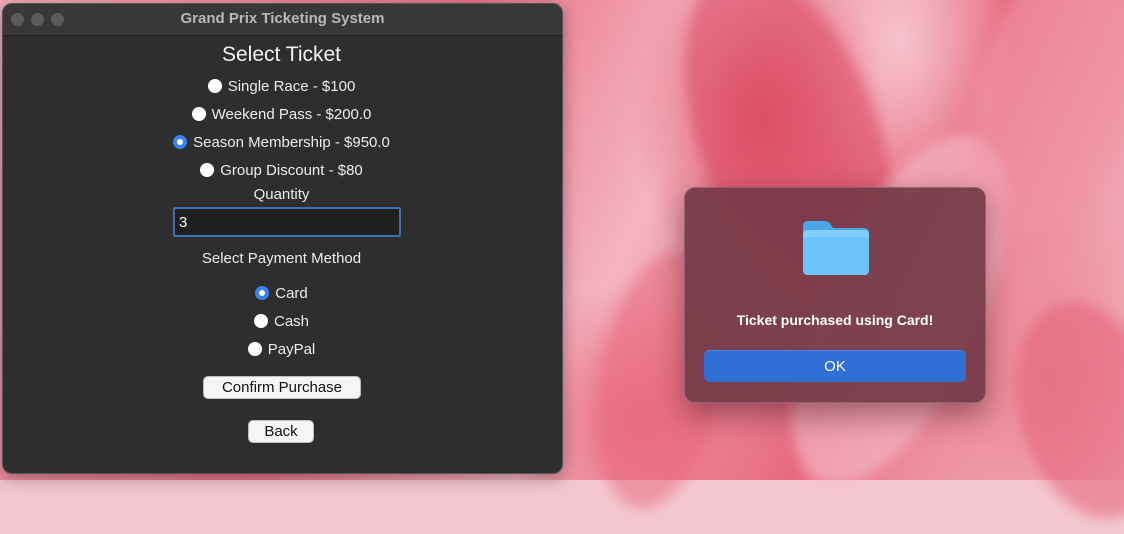 This screenshot has width=1124, height=534. I want to click on ticket-option-weekend-pass: Weekend Pass - $200.0, so click(281, 114).